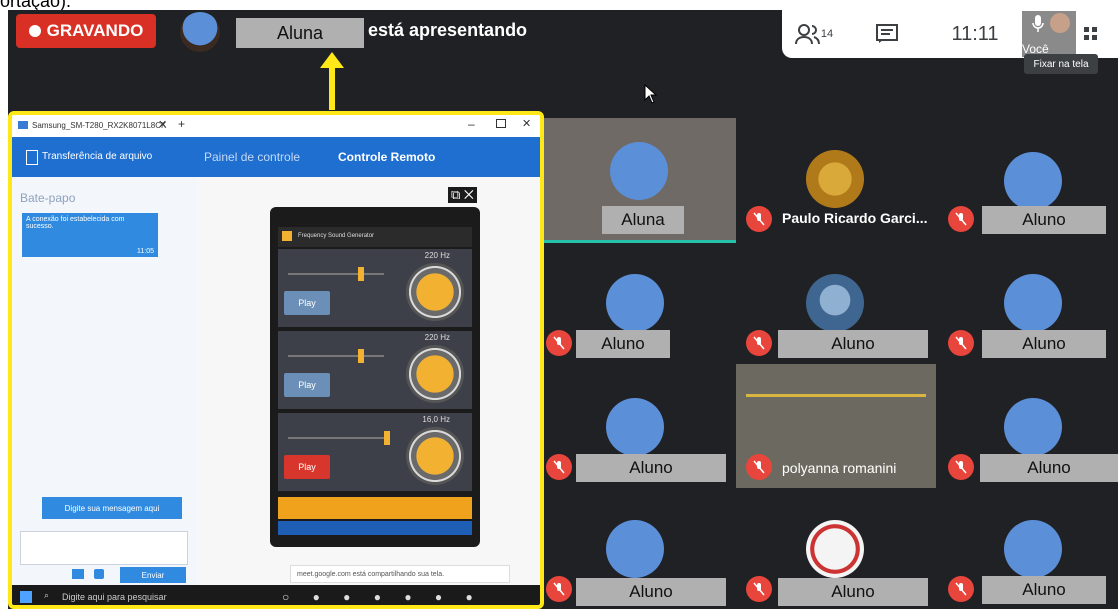 The image size is (1118, 609). I want to click on participants-button: 14, so click(814, 34).